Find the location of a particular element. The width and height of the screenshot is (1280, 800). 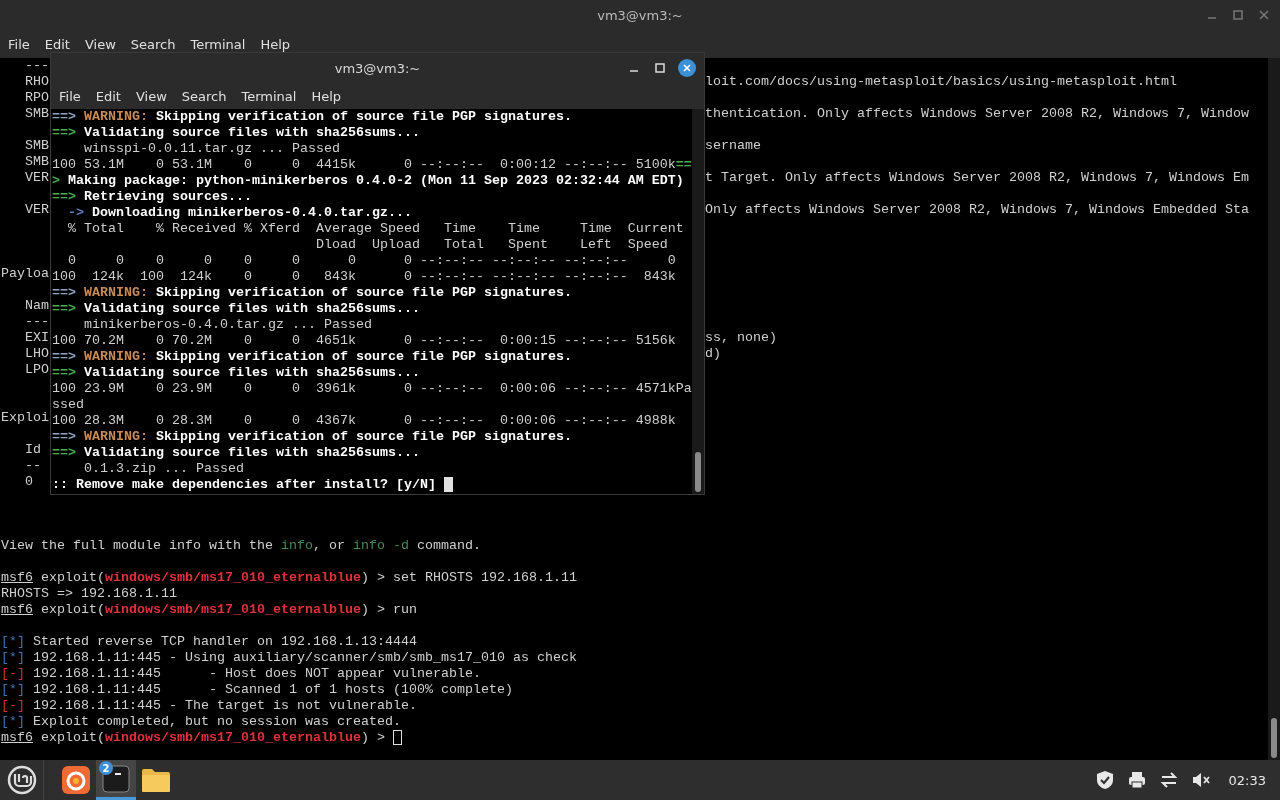

printer-icon is located at coordinates (1136, 780).